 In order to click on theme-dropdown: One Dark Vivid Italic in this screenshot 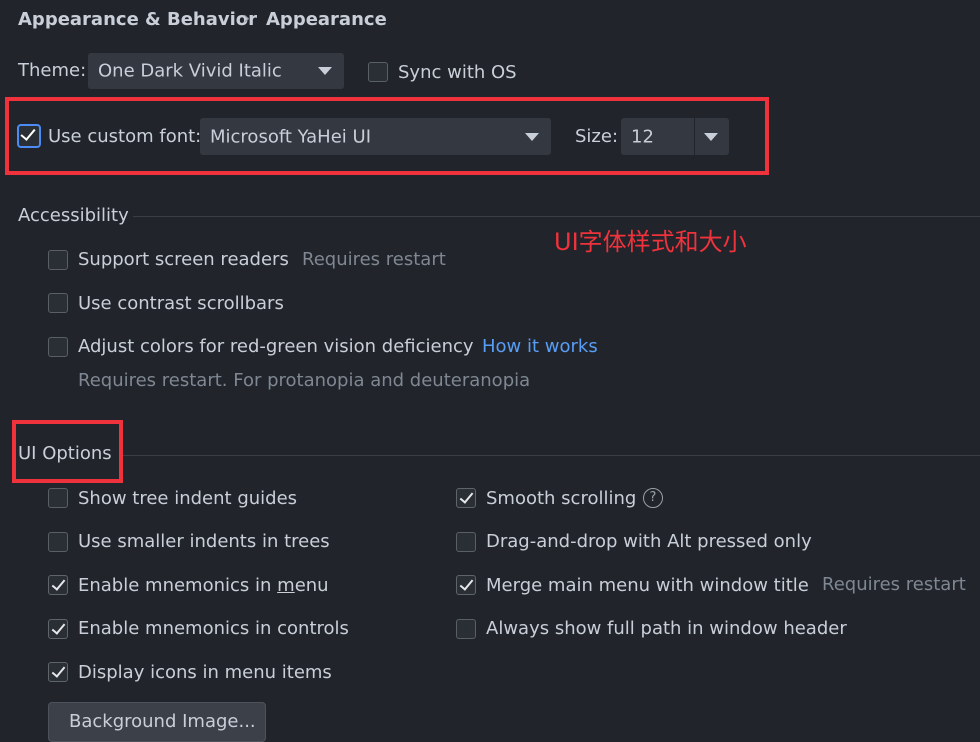, I will do `click(216, 71)`.